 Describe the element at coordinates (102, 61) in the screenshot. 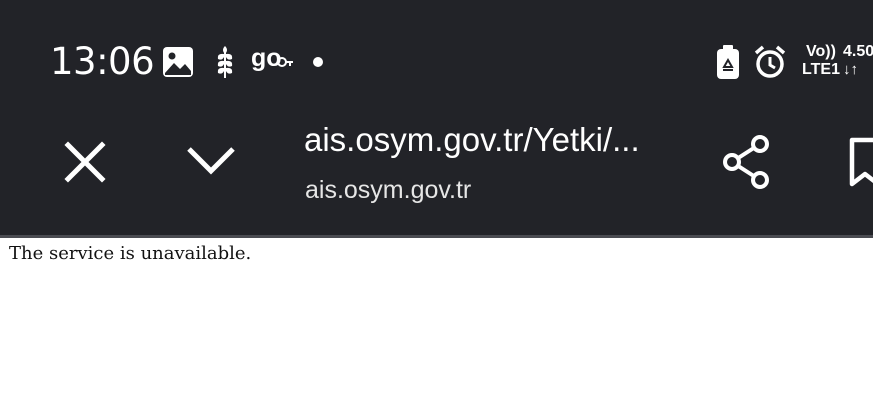

I see `status-time: 13:06` at that location.